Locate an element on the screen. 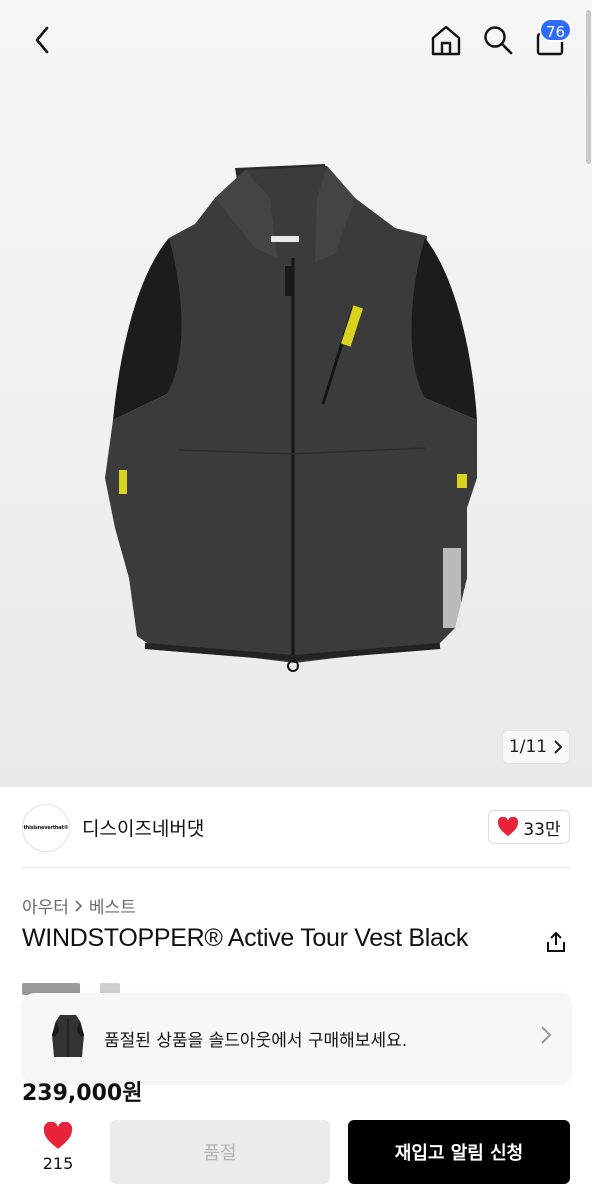  bottom-action-bar: 215 품절 재입고 알림 신청 is located at coordinates (296, 1155).